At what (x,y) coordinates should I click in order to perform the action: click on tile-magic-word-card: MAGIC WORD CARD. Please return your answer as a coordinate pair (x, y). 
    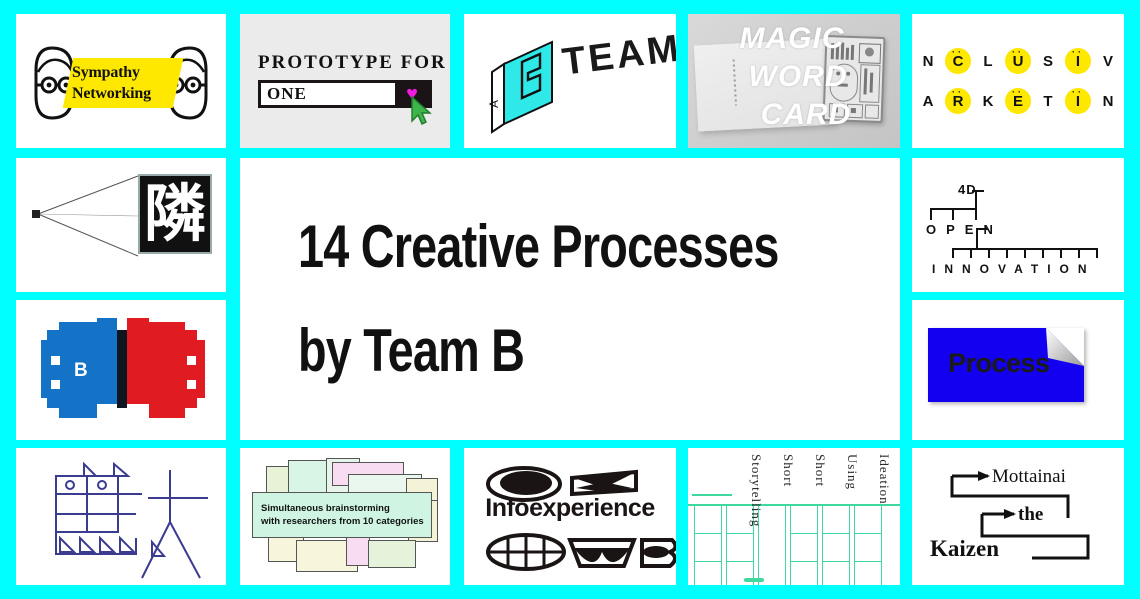
    Looking at the image, I should click on (794, 81).